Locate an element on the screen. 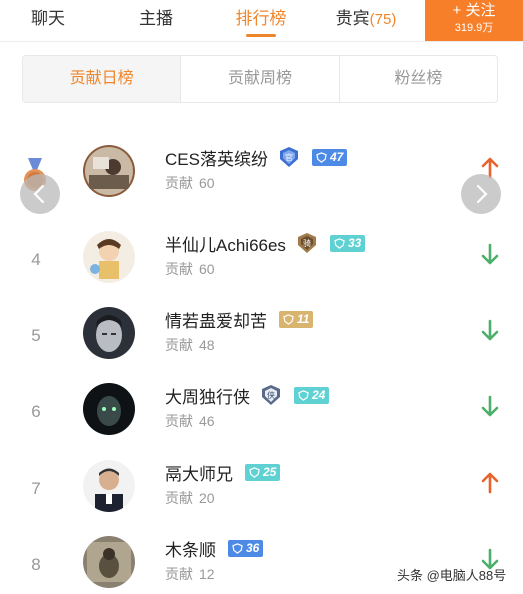 The width and height of the screenshot is (523, 594). user-name: 大周独行侠 is located at coordinates (207, 397).